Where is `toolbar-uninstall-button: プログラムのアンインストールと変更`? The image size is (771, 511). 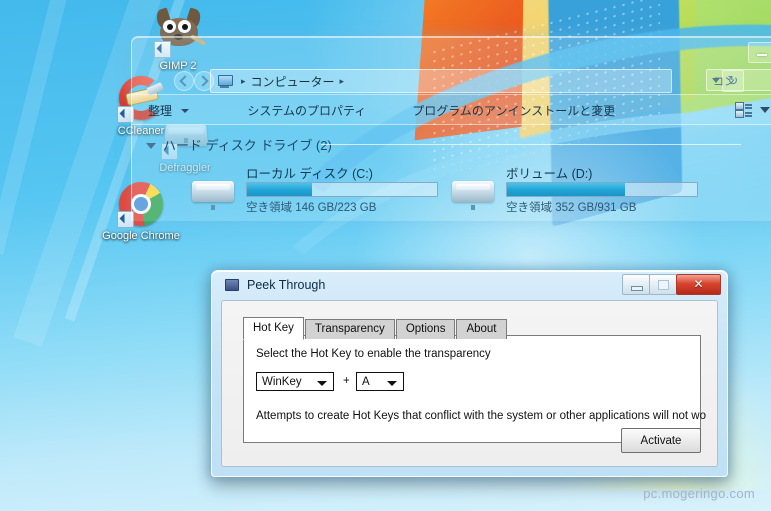 toolbar-uninstall-button: プログラムのアンインストールと変更 is located at coordinates (513, 110).